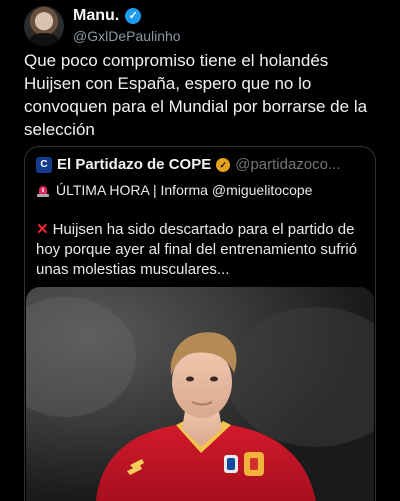  Describe the element at coordinates (184, 190) in the screenshot. I see `breaking-news-text: ÚLTIMA HORA | Informa @miguelitocope` at that location.